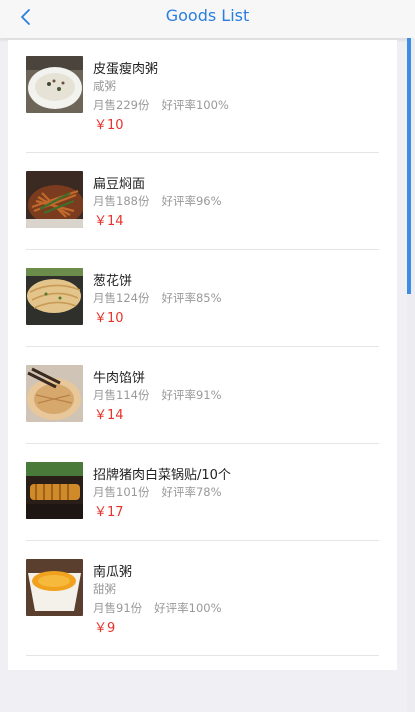 This screenshot has width=415, height=712. I want to click on page-title: Goods List, so click(207, 15).